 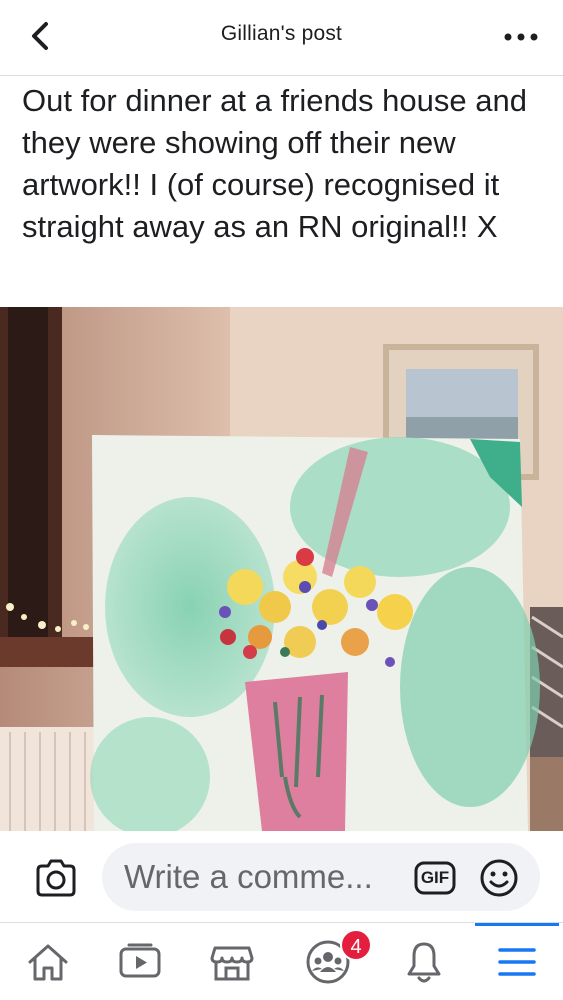 I want to click on more-dots-icon, so click(x=521, y=37).